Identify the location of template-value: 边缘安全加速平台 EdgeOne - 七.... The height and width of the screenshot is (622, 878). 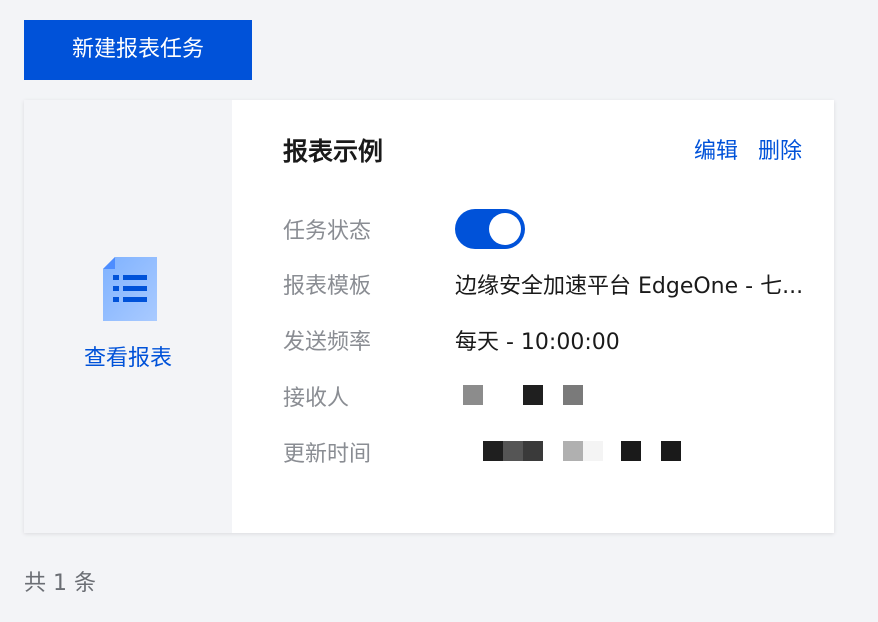
(629, 286).